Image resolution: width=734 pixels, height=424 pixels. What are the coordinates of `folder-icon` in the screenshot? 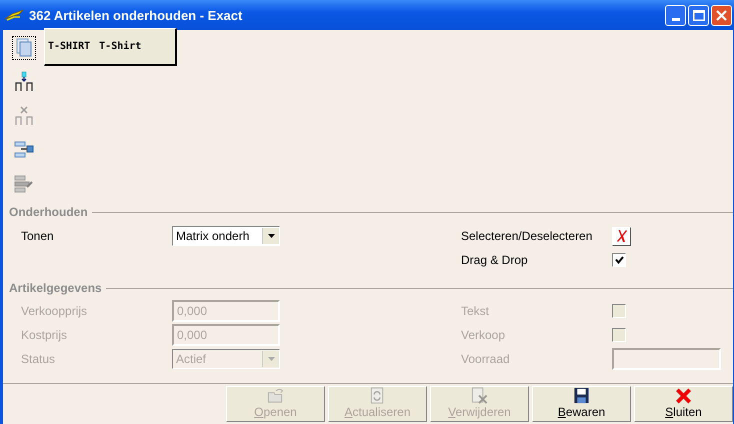 It's located at (275, 395).